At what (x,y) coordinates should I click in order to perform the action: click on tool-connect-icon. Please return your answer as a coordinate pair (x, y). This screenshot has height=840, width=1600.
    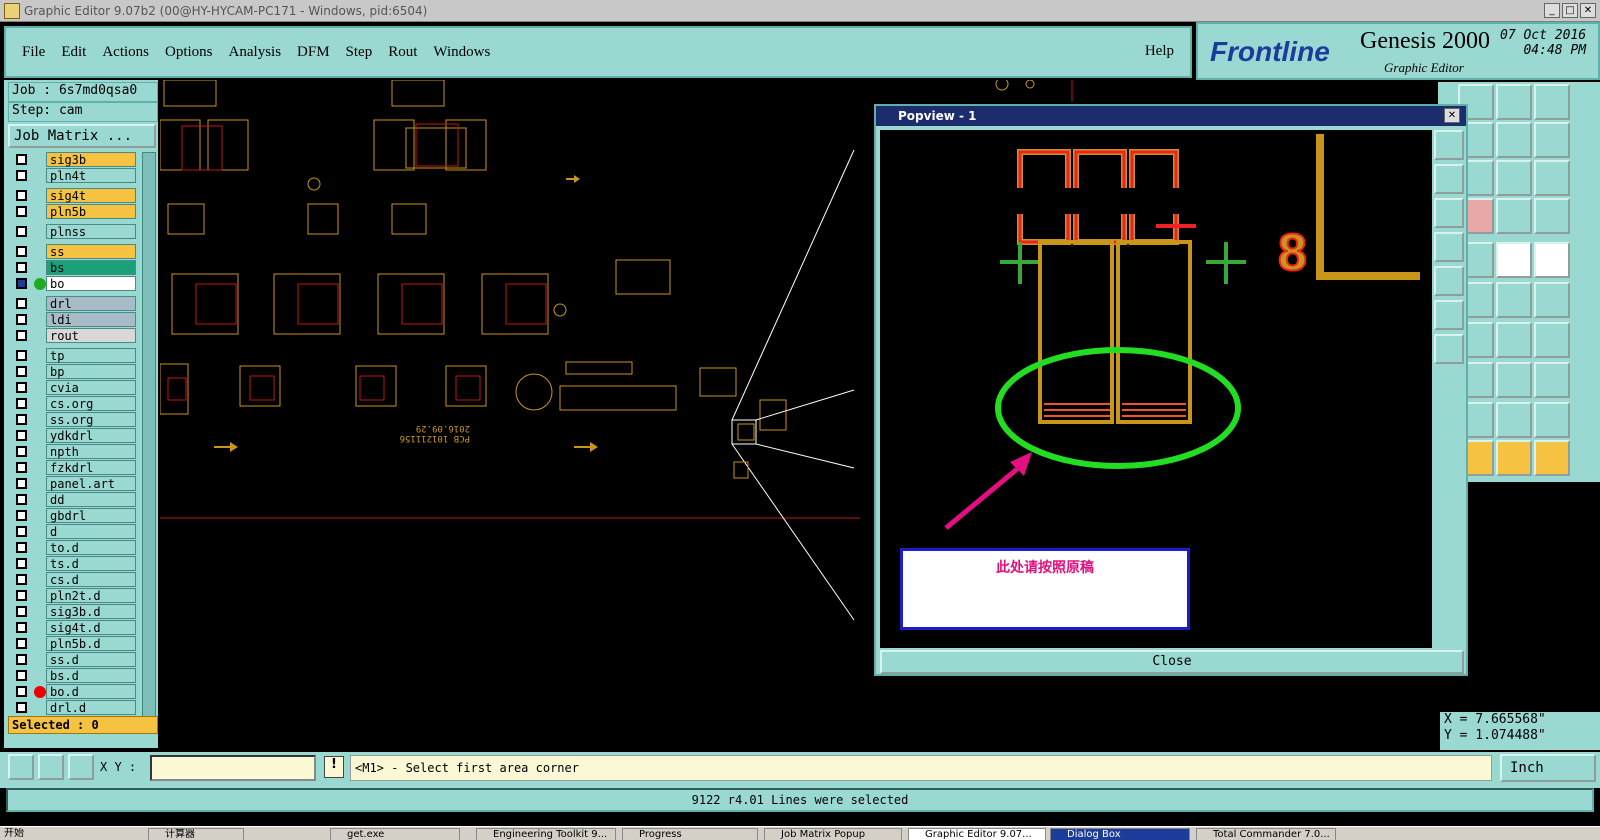
    Looking at the image, I should click on (1552, 216).